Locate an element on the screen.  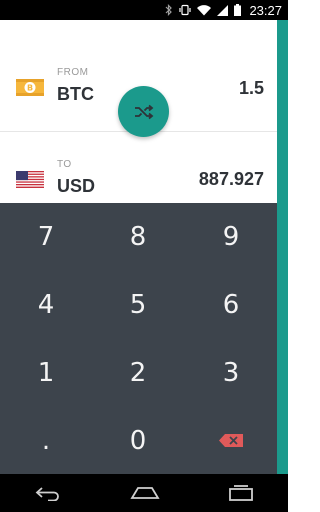
key-8: 8 is located at coordinates (138, 236).